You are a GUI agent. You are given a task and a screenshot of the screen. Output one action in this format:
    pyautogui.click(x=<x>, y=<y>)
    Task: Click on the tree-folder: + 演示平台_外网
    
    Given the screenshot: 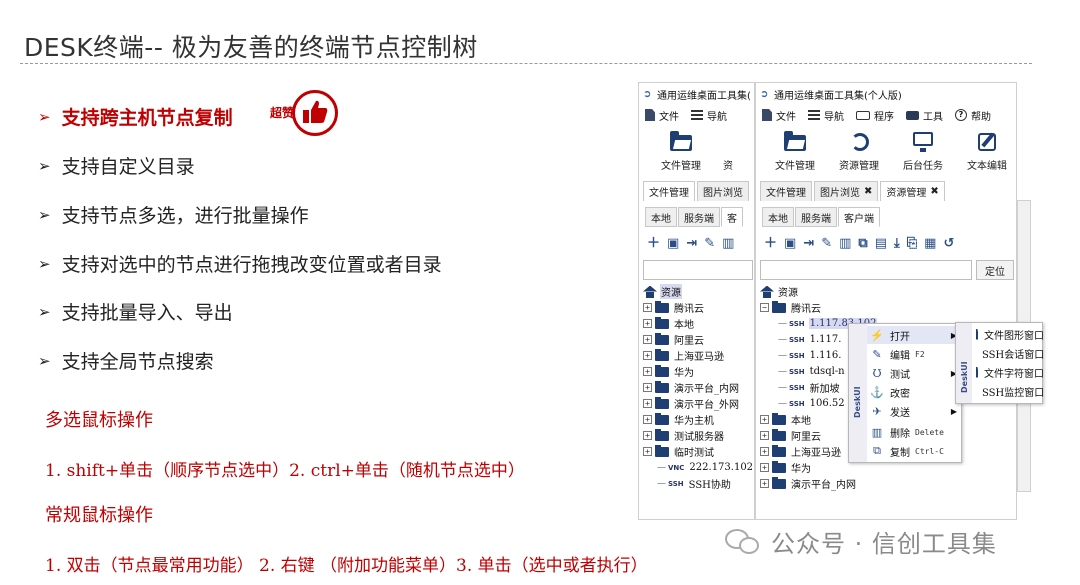 What is the action you would take?
    pyautogui.click(x=691, y=403)
    